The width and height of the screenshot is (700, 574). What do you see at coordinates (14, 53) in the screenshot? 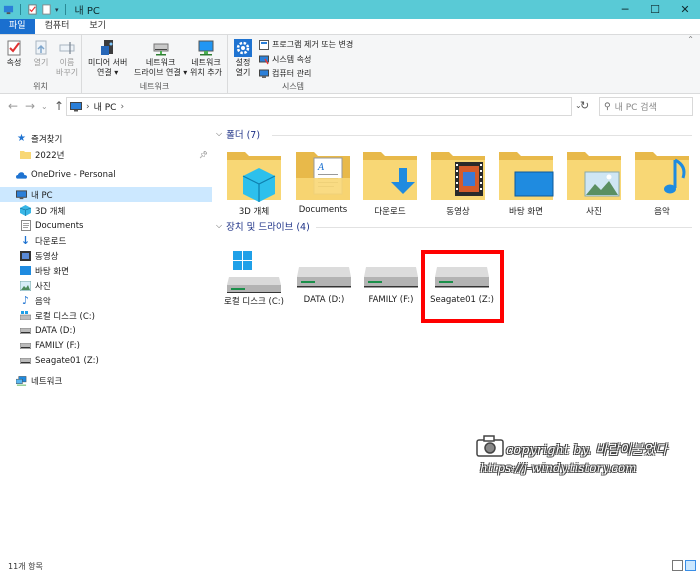
I see `properties-button: 속성` at bounding box center [14, 53].